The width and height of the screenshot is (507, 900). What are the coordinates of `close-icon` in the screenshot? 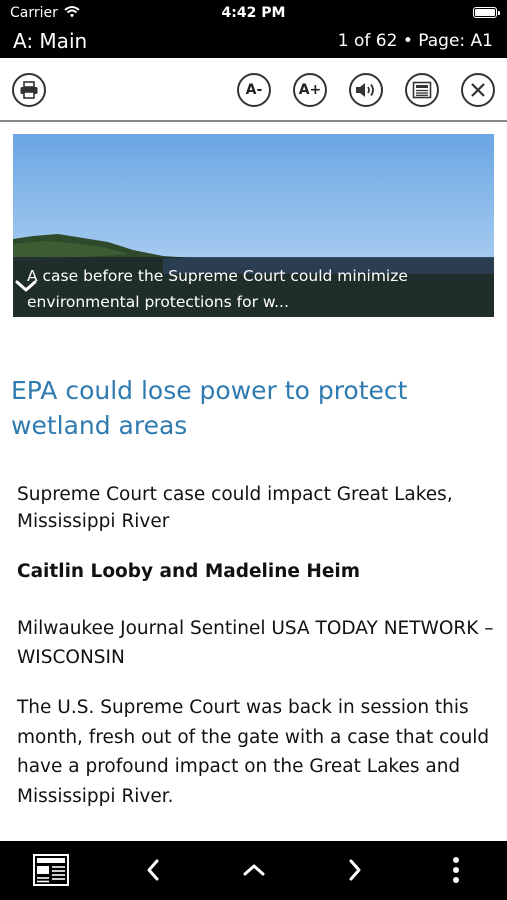 It's located at (478, 90).